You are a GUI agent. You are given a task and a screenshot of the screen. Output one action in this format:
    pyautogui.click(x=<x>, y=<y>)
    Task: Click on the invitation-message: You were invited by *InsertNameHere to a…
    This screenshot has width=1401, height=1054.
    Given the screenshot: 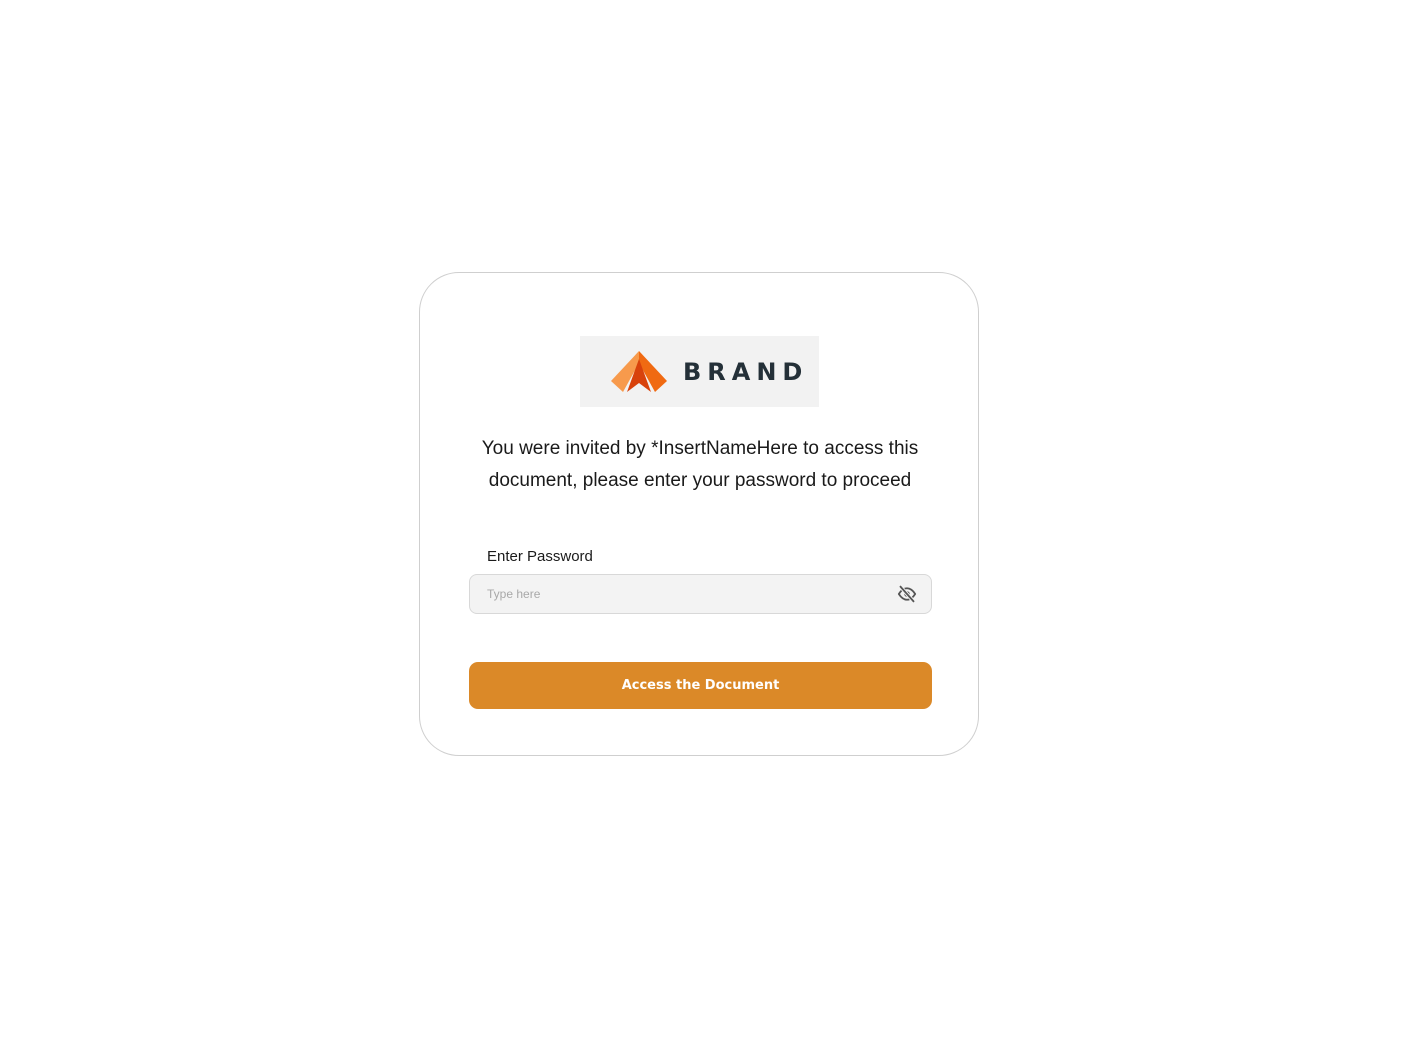 What is the action you would take?
    pyautogui.click(x=700, y=464)
    